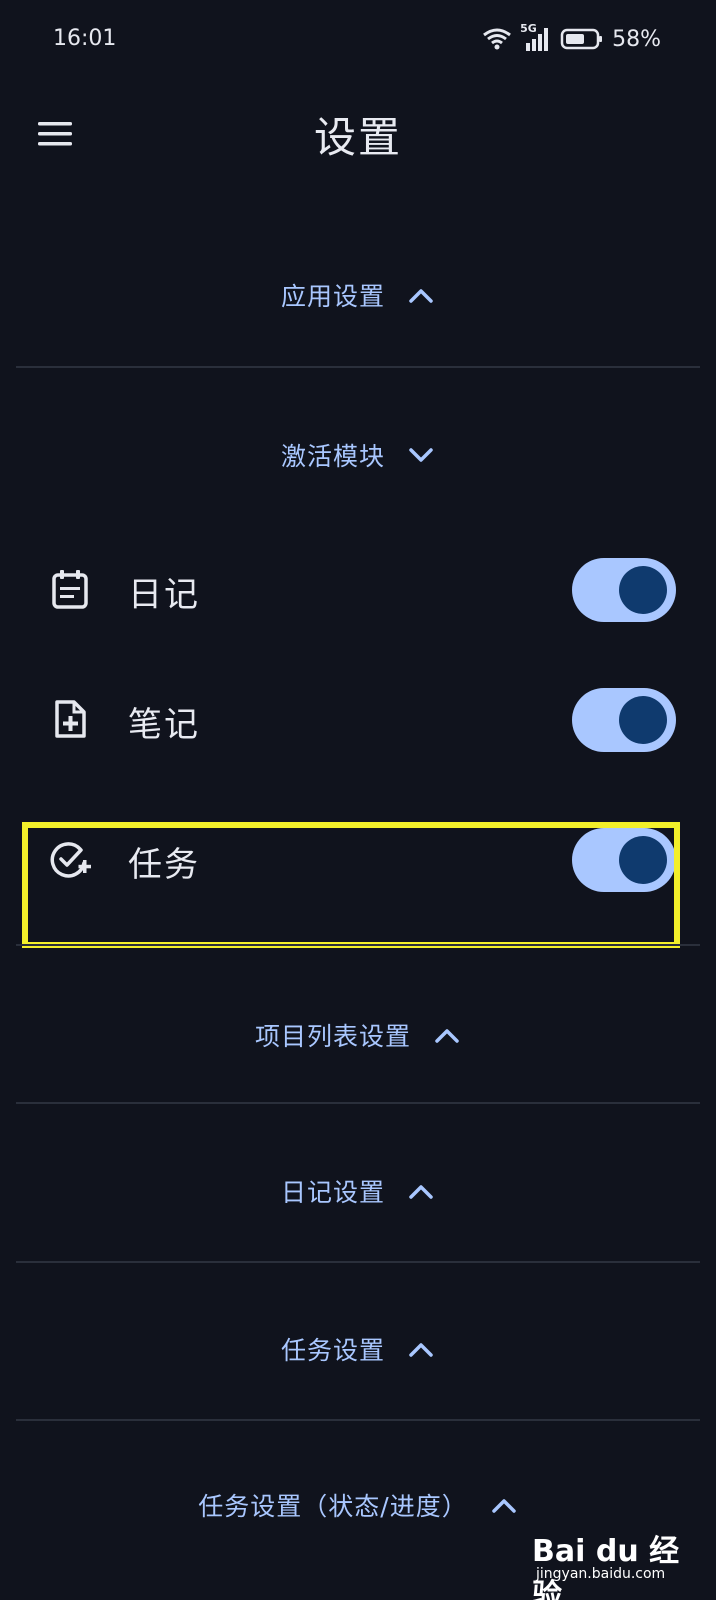  What do you see at coordinates (164, 865) in the screenshot?
I see `module-label: 任务` at bounding box center [164, 865].